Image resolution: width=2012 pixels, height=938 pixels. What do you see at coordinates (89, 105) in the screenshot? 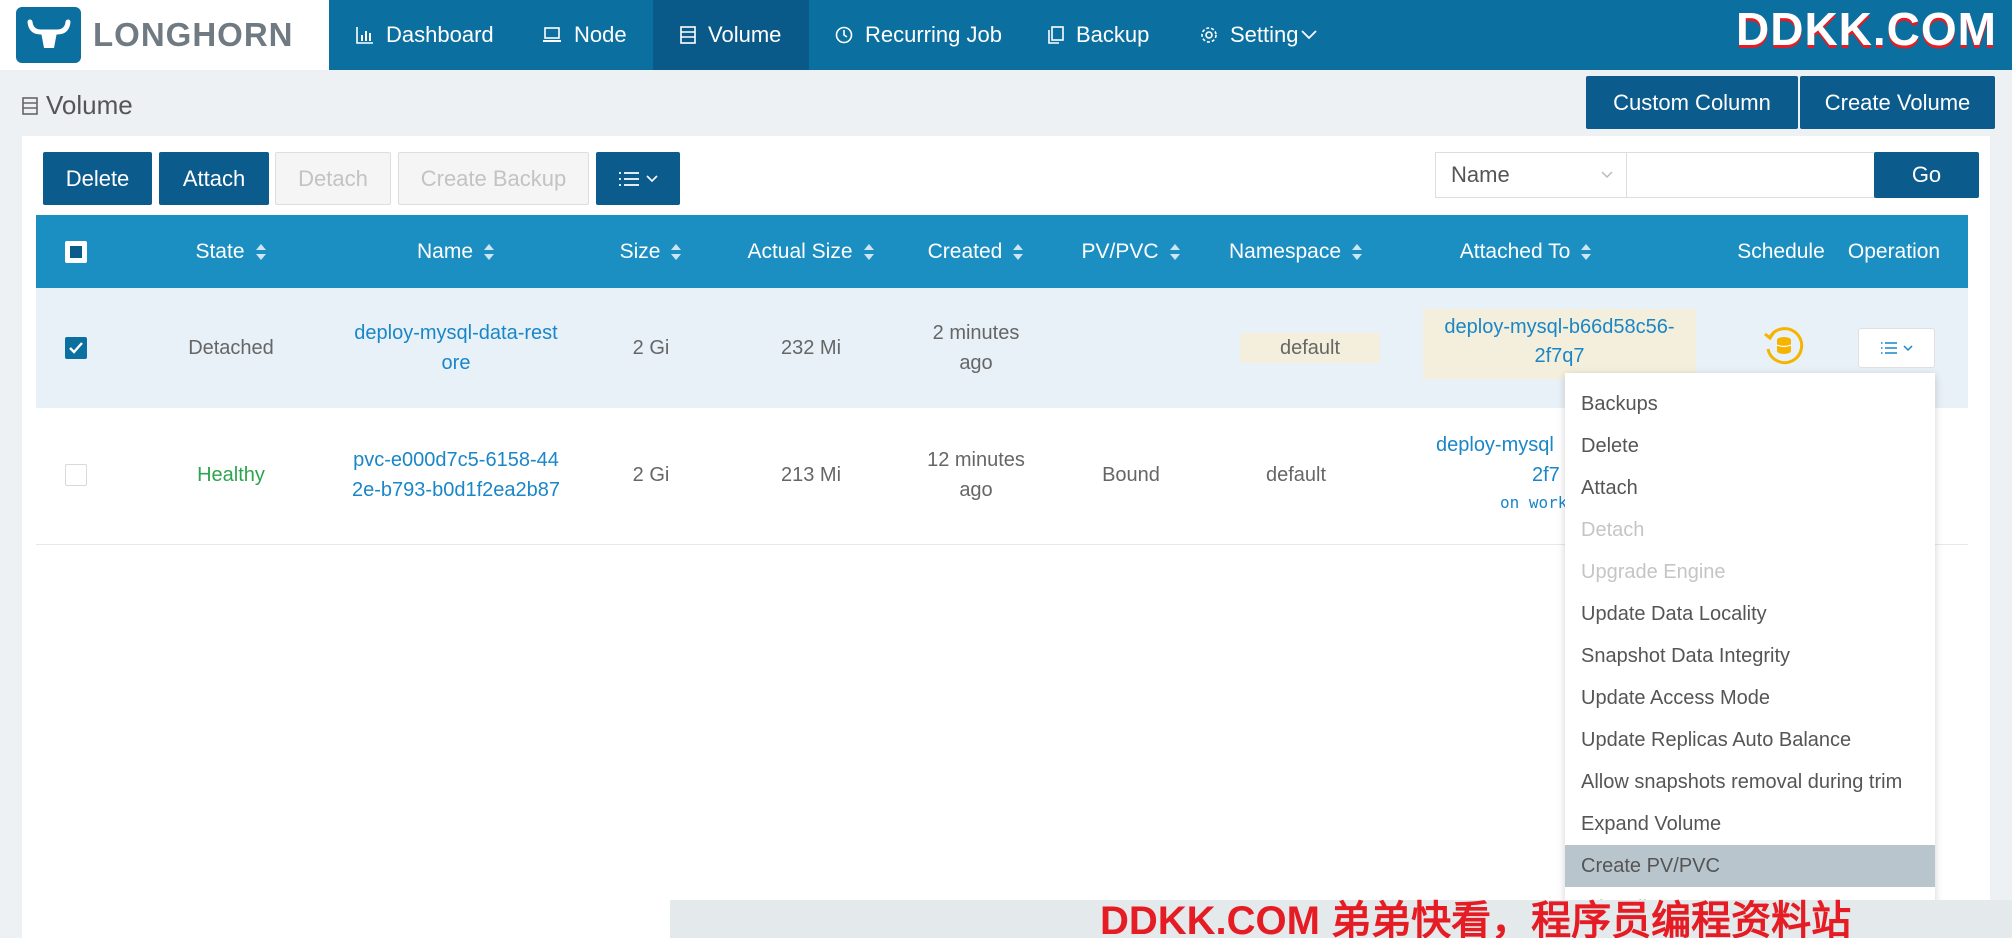
I see `page-title-text: Volume` at bounding box center [89, 105].